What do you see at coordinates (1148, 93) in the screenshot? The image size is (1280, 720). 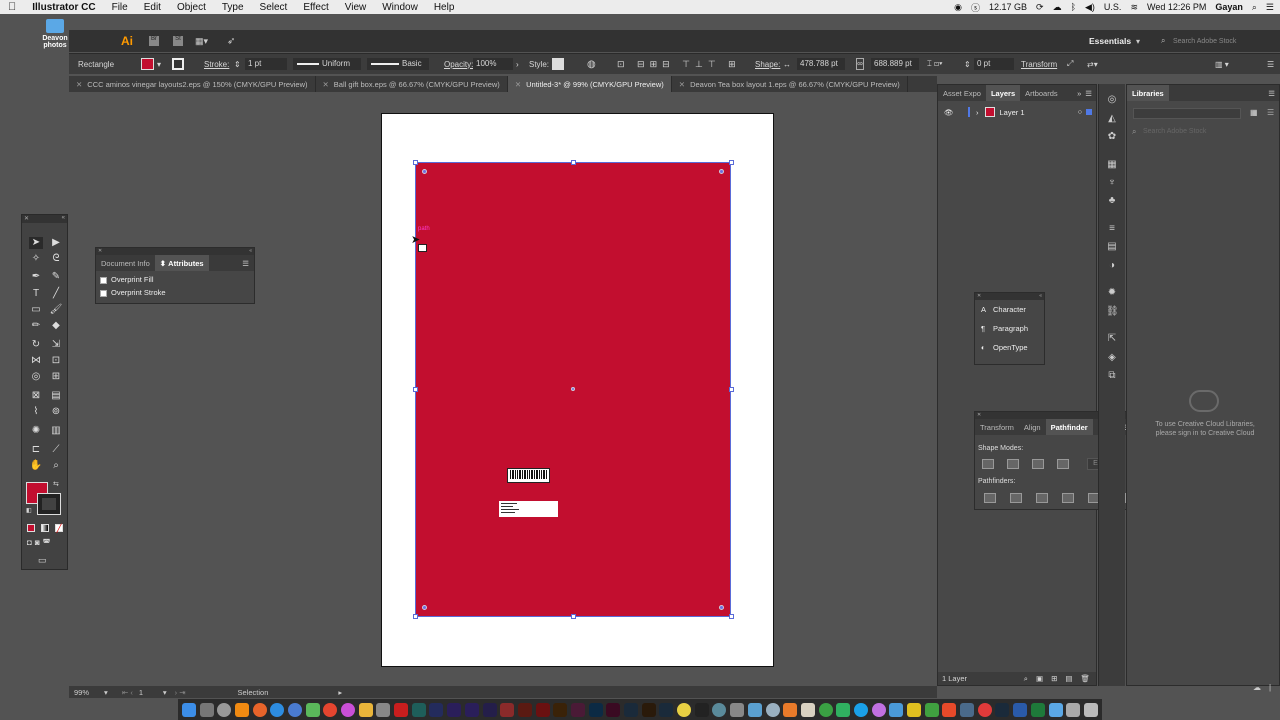 I see `tab-libraries: Libraries` at bounding box center [1148, 93].